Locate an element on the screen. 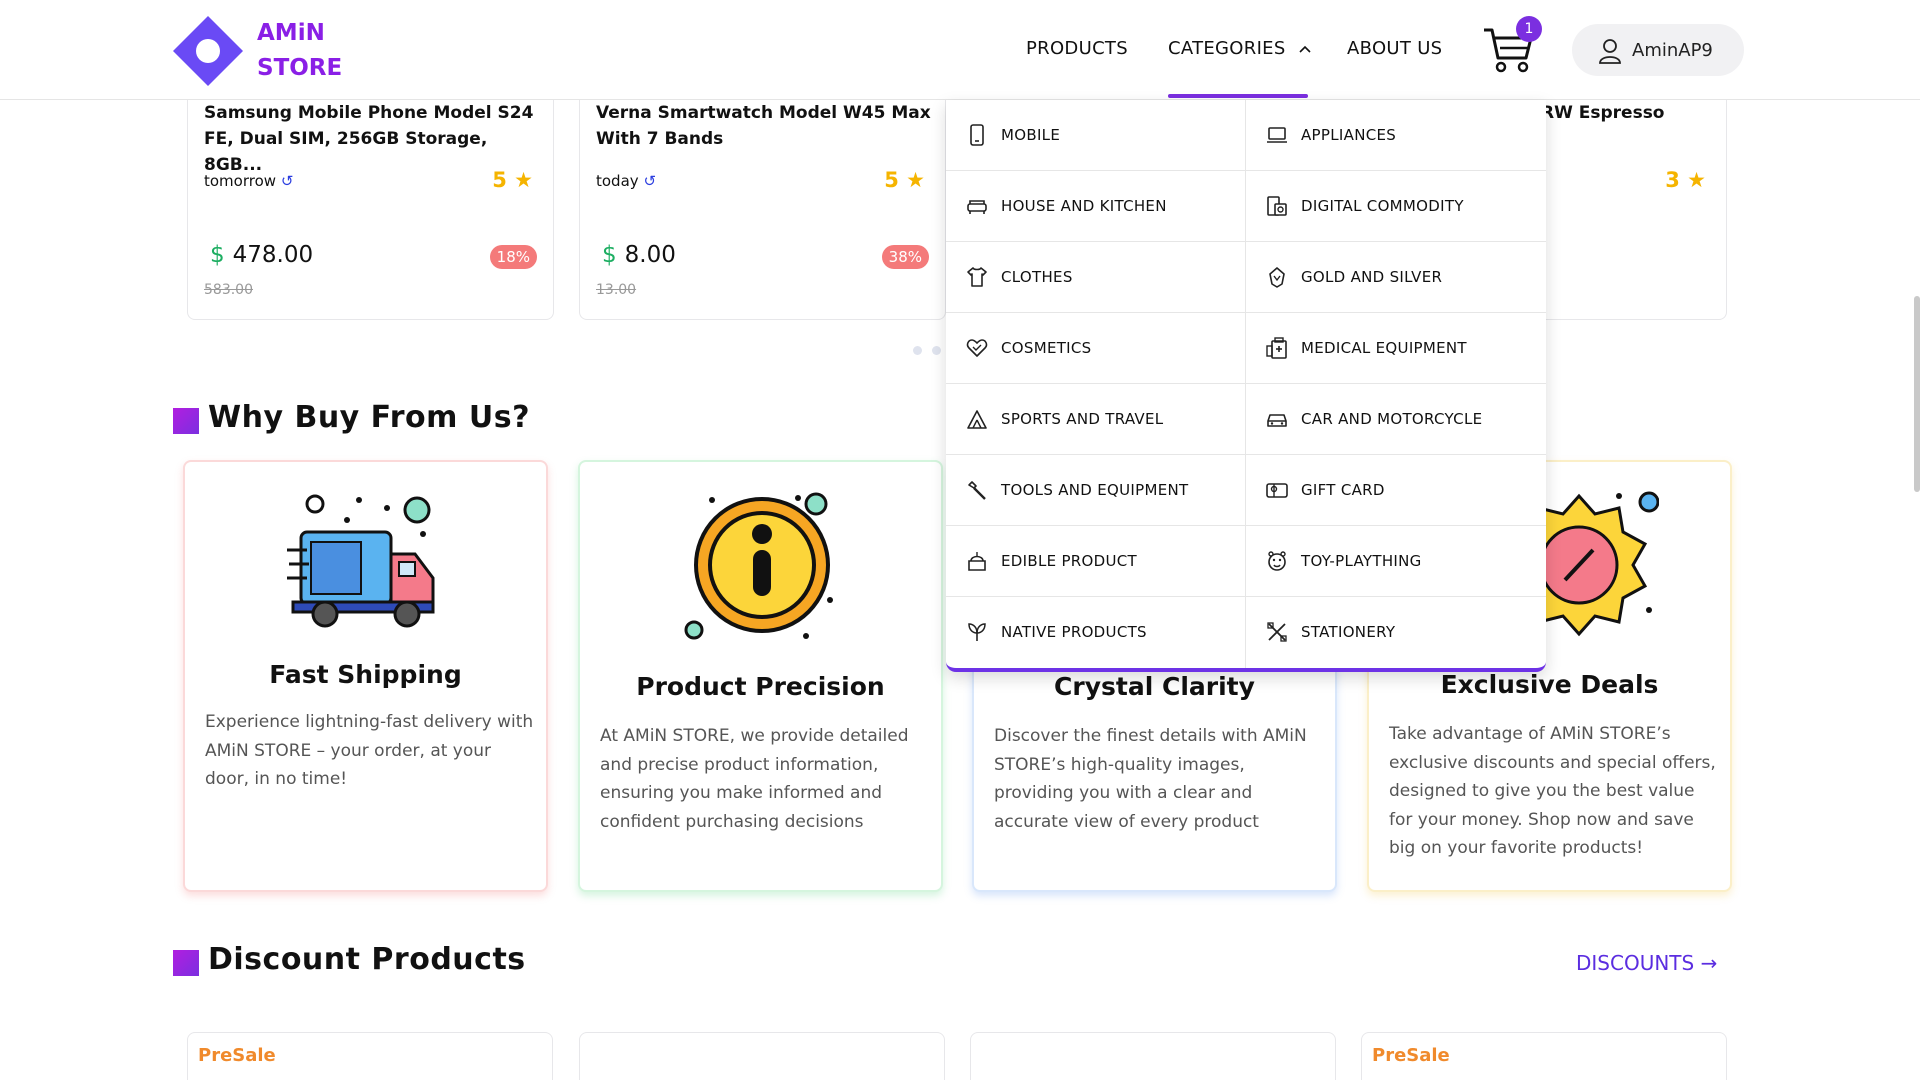 The image size is (1920, 1080). discount-badge: 18% is located at coordinates (513, 257).